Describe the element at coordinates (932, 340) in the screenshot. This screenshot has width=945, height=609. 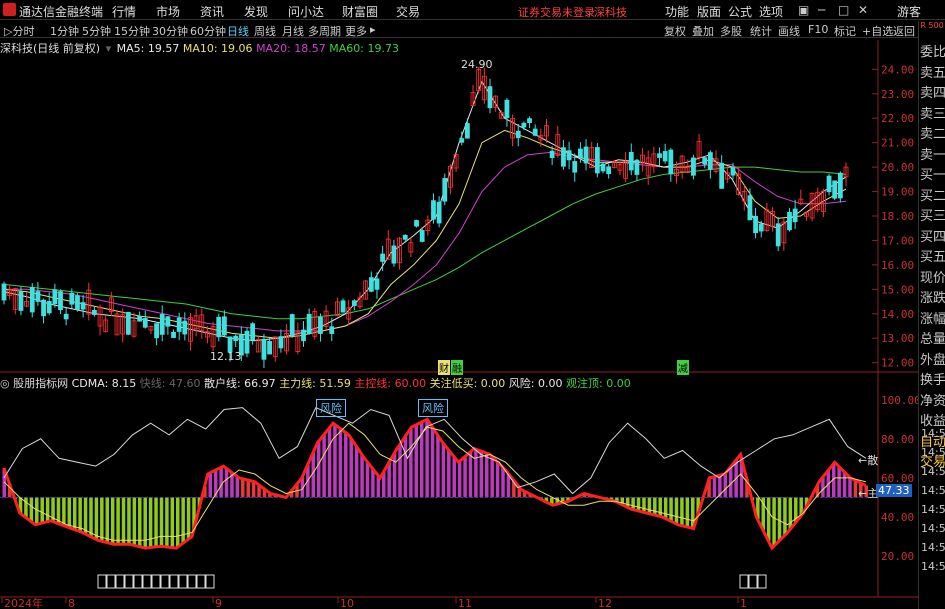
I see `side-label: 总量` at that location.